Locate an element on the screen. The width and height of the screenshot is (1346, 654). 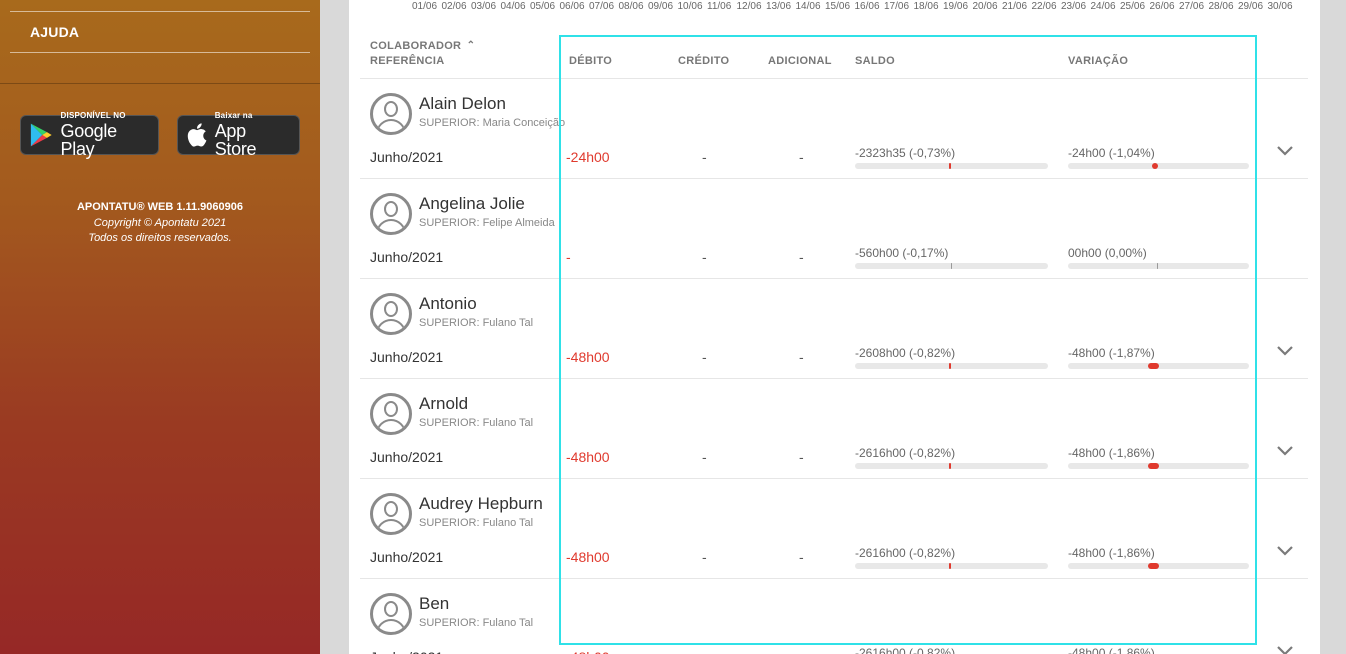
debit-value: -48h00 is located at coordinates (588, 651).